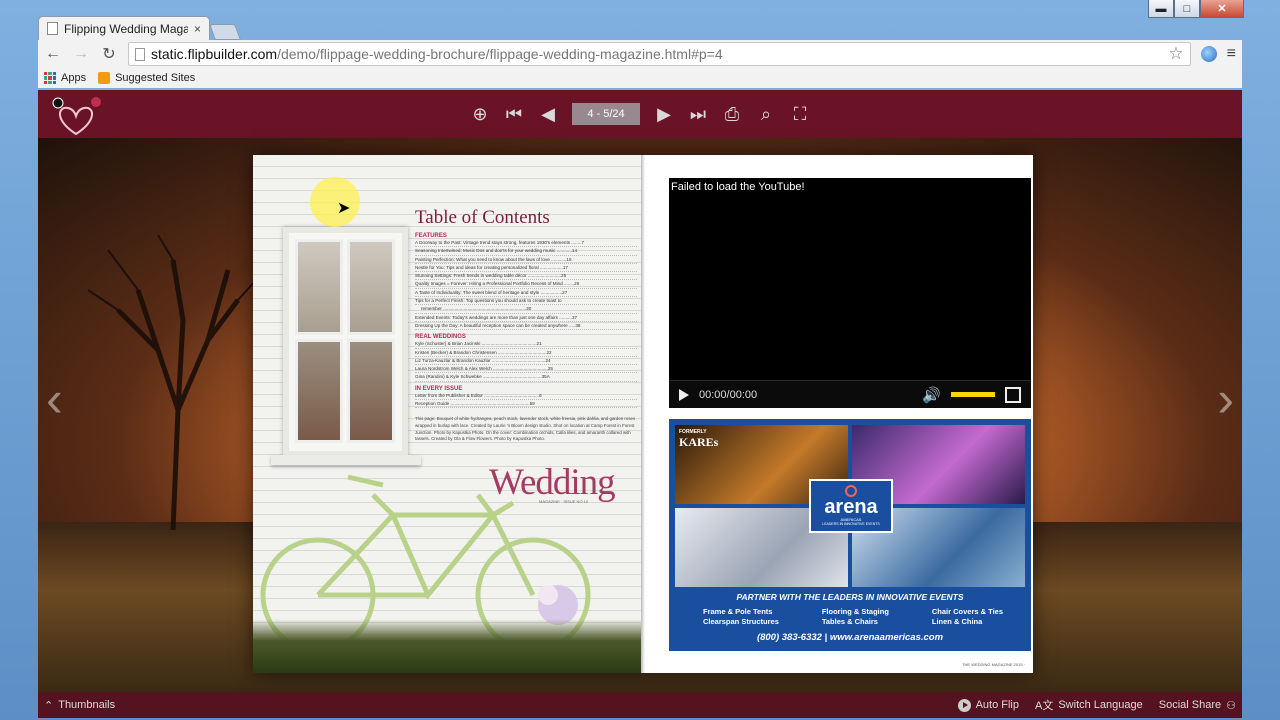 The height and width of the screenshot is (720, 1280). What do you see at coordinates (993, 664) in the screenshot?
I see `page-footer: THE WEDDING MAGAZINE 2015 ·` at bounding box center [993, 664].